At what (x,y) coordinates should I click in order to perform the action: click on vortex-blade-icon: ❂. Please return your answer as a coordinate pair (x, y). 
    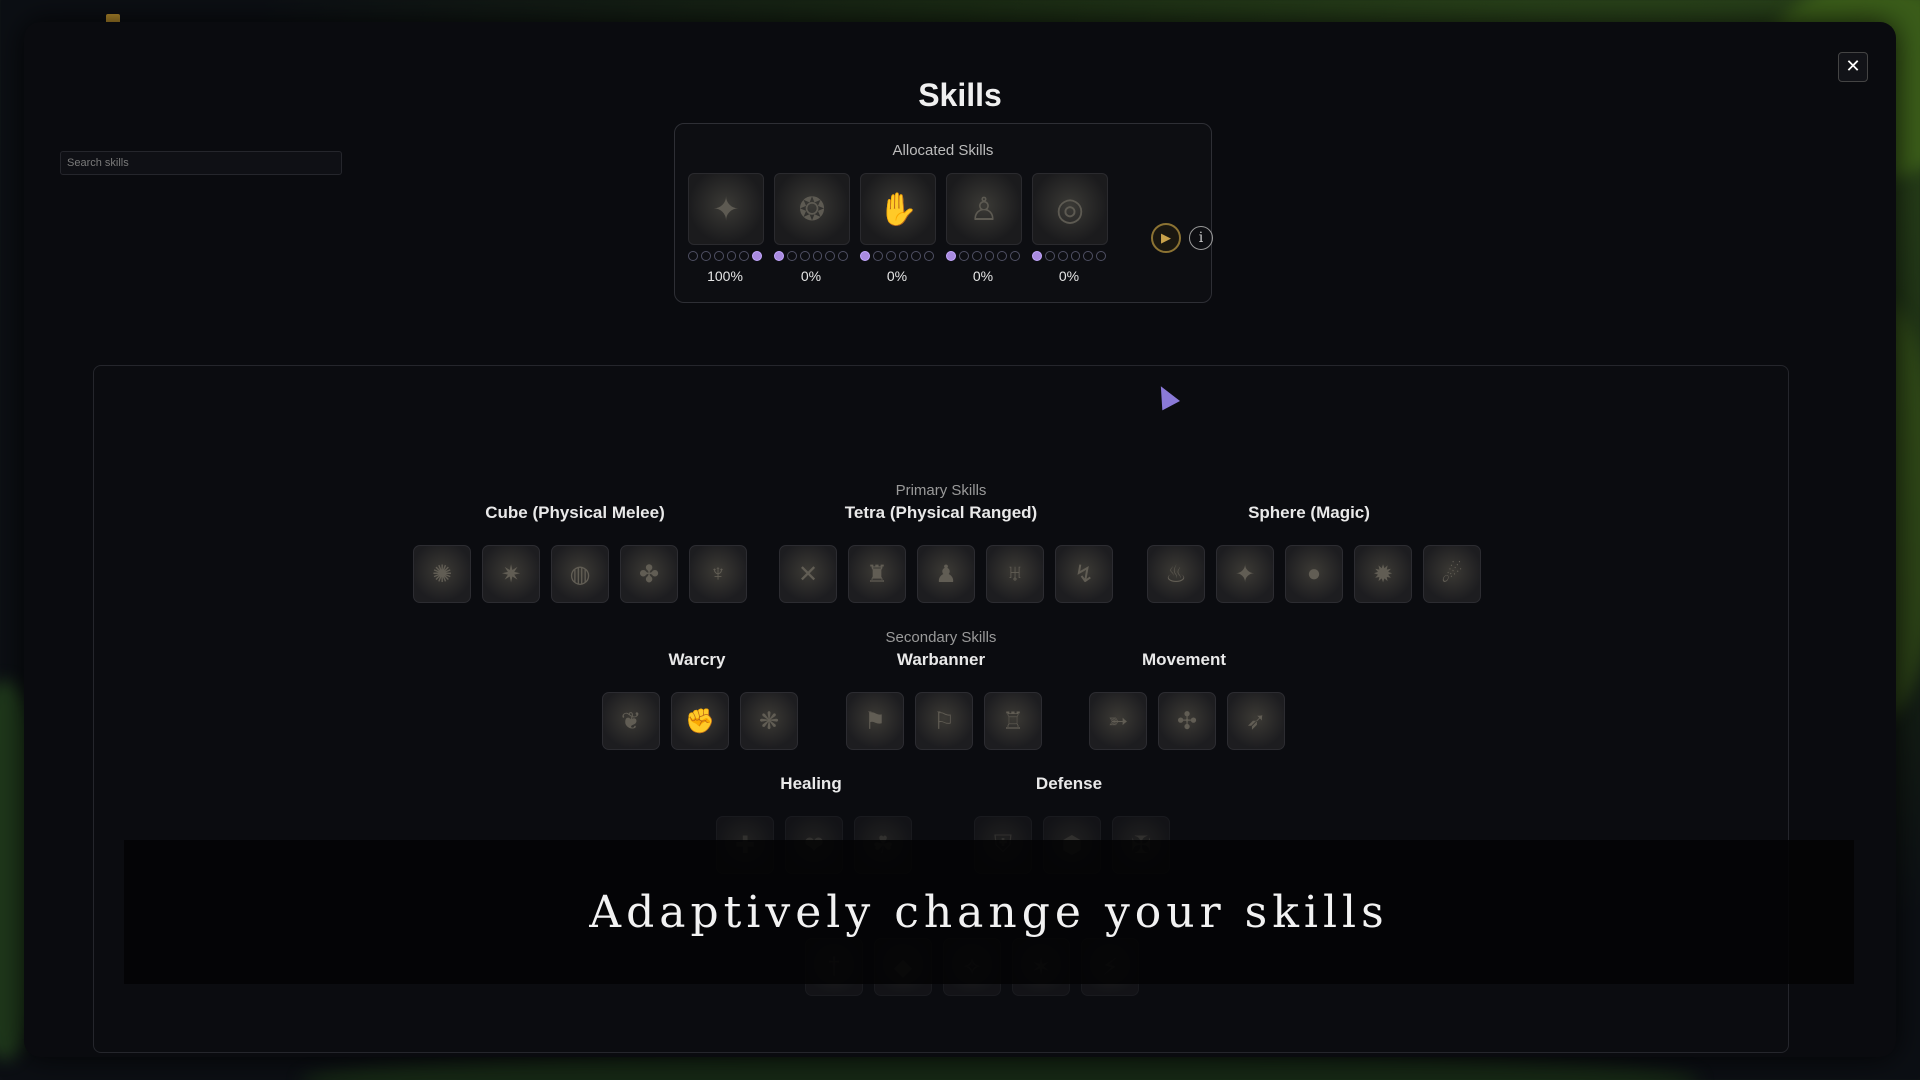
    Looking at the image, I should click on (812, 209).